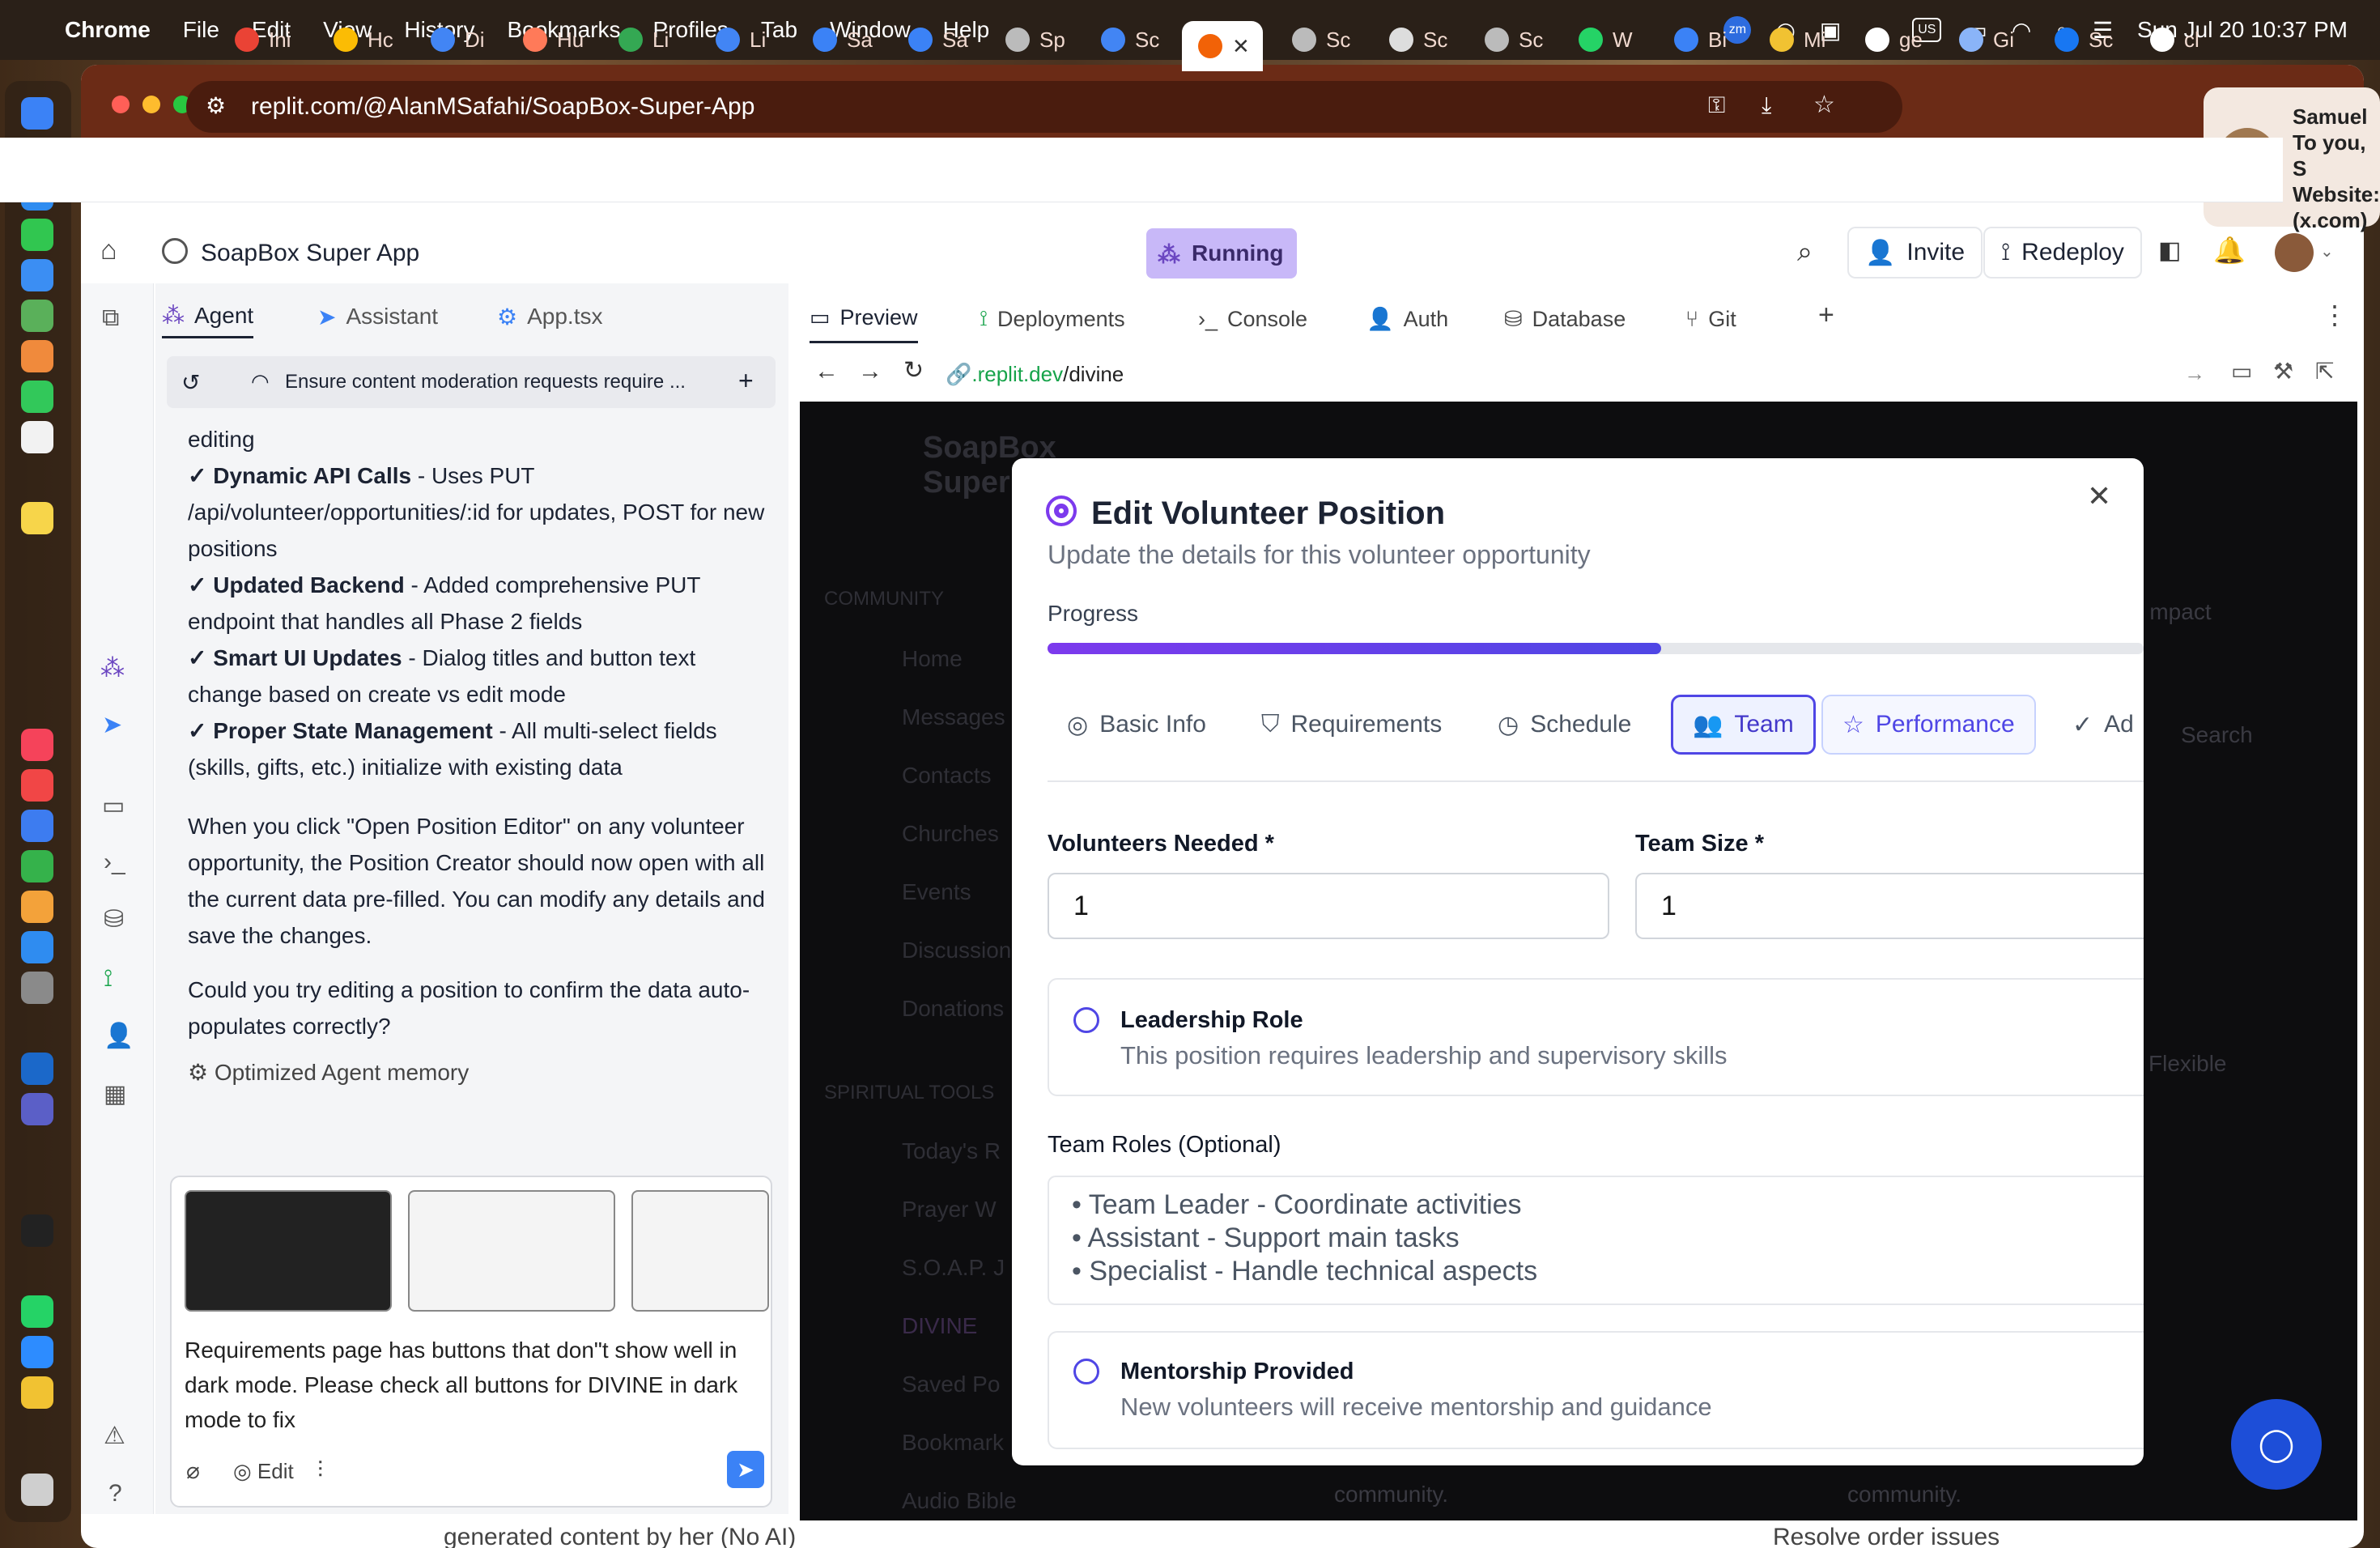 The height and width of the screenshot is (1548, 2380). I want to click on news-icon, so click(37, 786).